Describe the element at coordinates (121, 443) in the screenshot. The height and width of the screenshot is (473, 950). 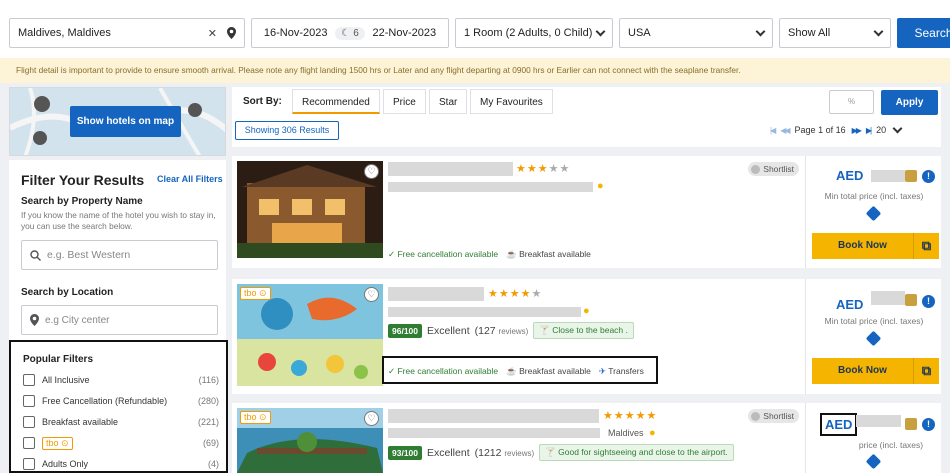
I see `filter-option: tbo ⊙ (69)` at that location.